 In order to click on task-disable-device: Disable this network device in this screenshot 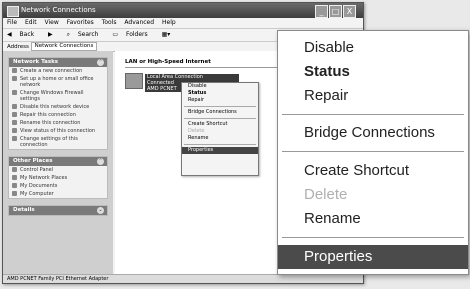, I will do `click(58, 107)`.